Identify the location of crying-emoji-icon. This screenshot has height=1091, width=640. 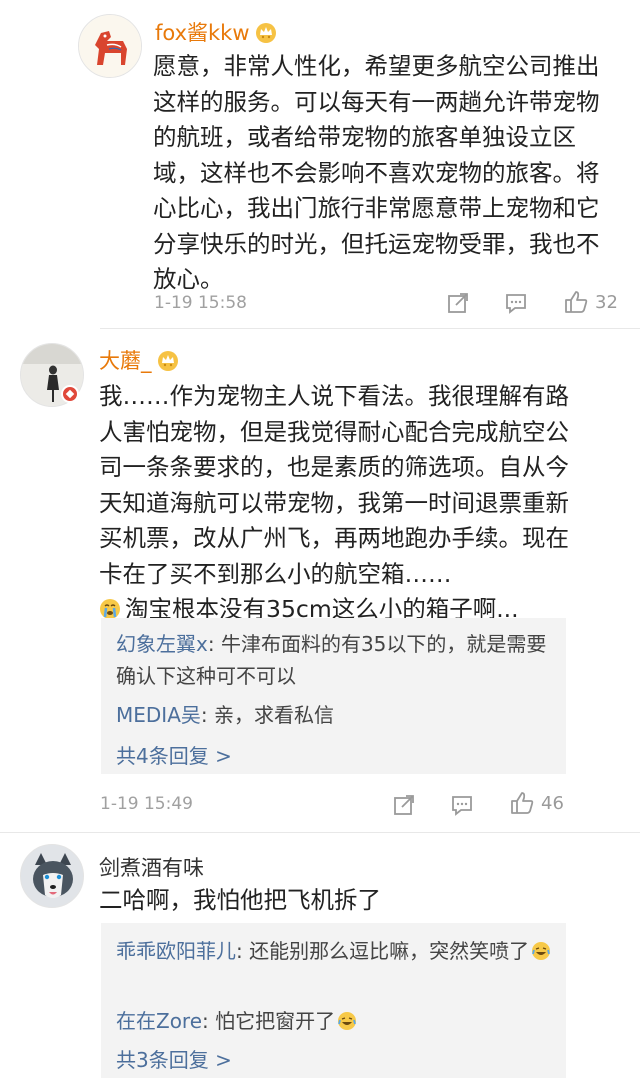
(110, 609).